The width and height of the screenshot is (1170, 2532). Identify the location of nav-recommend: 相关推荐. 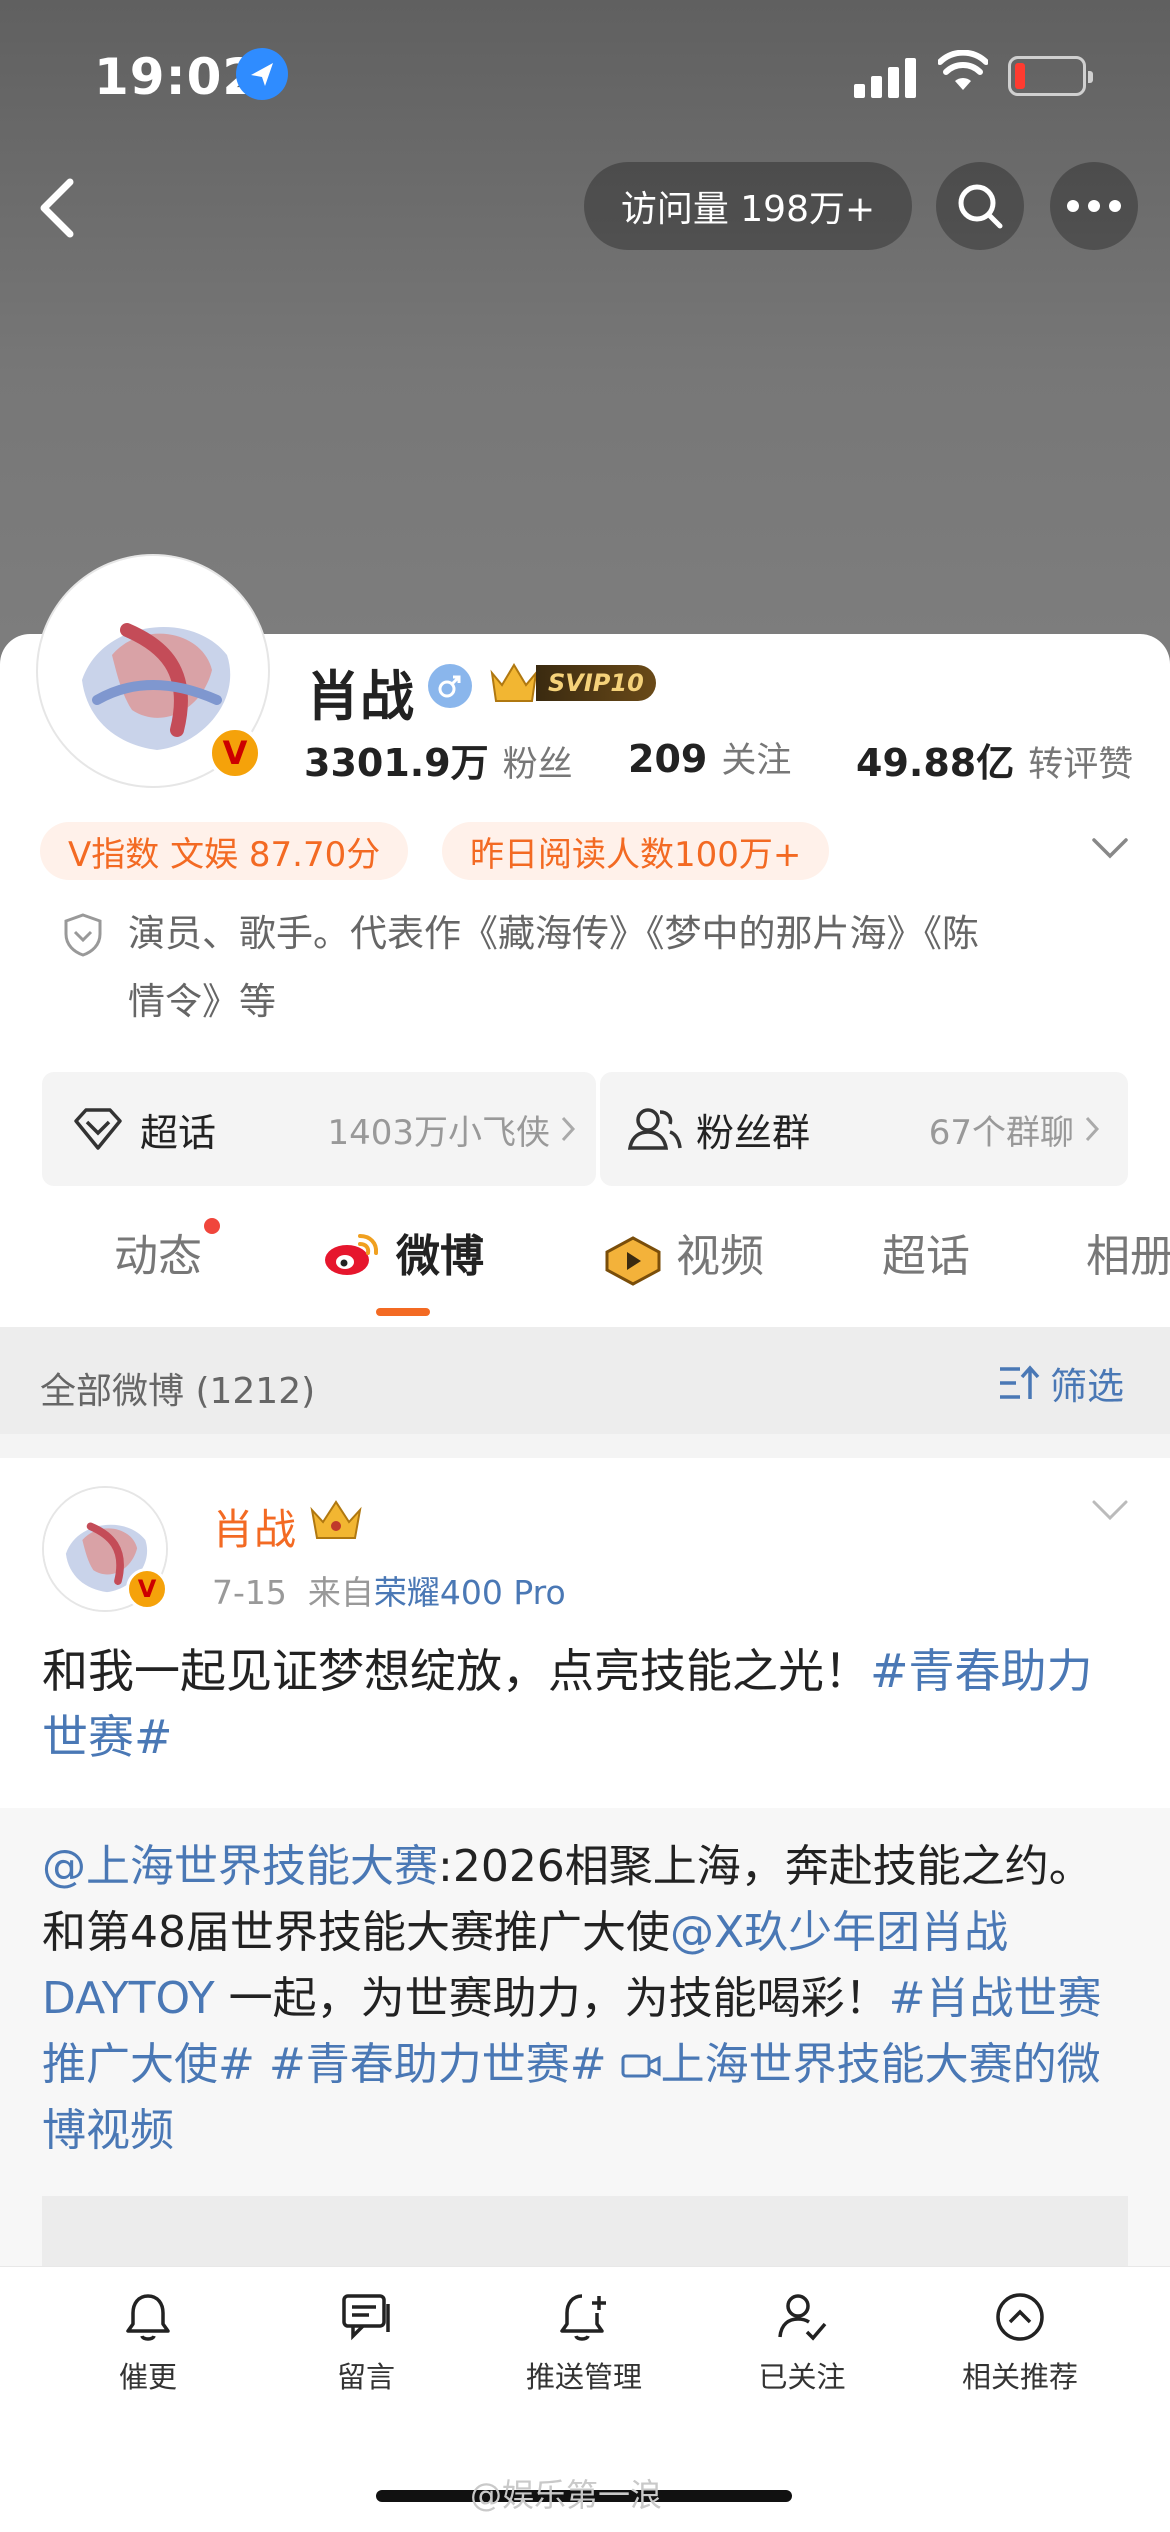
(1020, 2343).